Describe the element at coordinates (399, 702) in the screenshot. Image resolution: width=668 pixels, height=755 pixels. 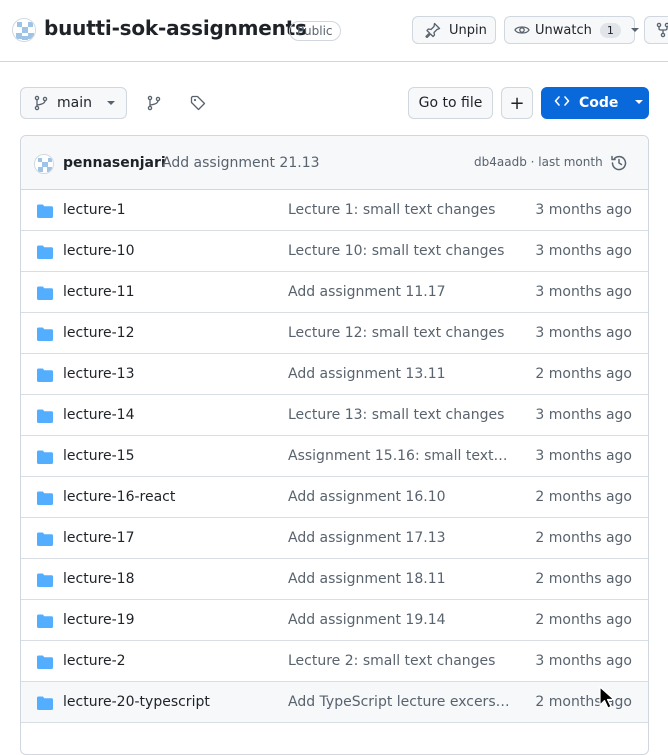
I see `file-commit-message: Add TypeScript lecture excersises` at that location.